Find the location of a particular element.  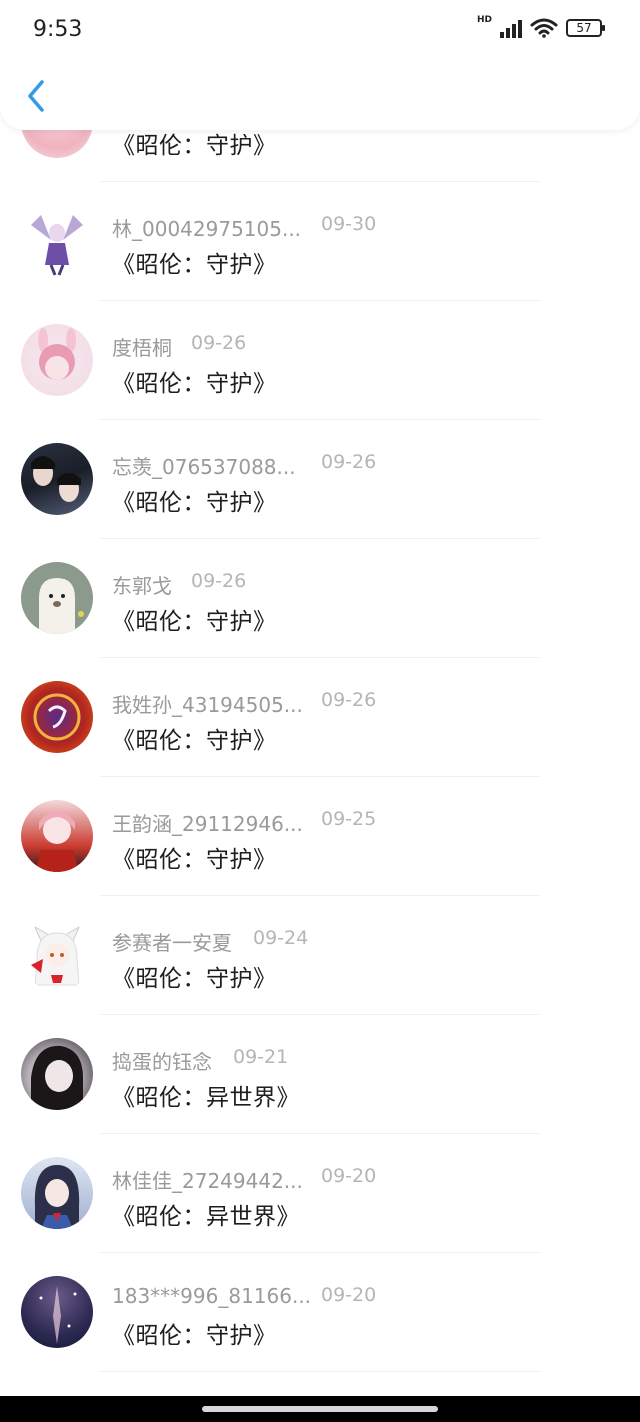

status-icons: HD 57 is located at coordinates (540, 26).